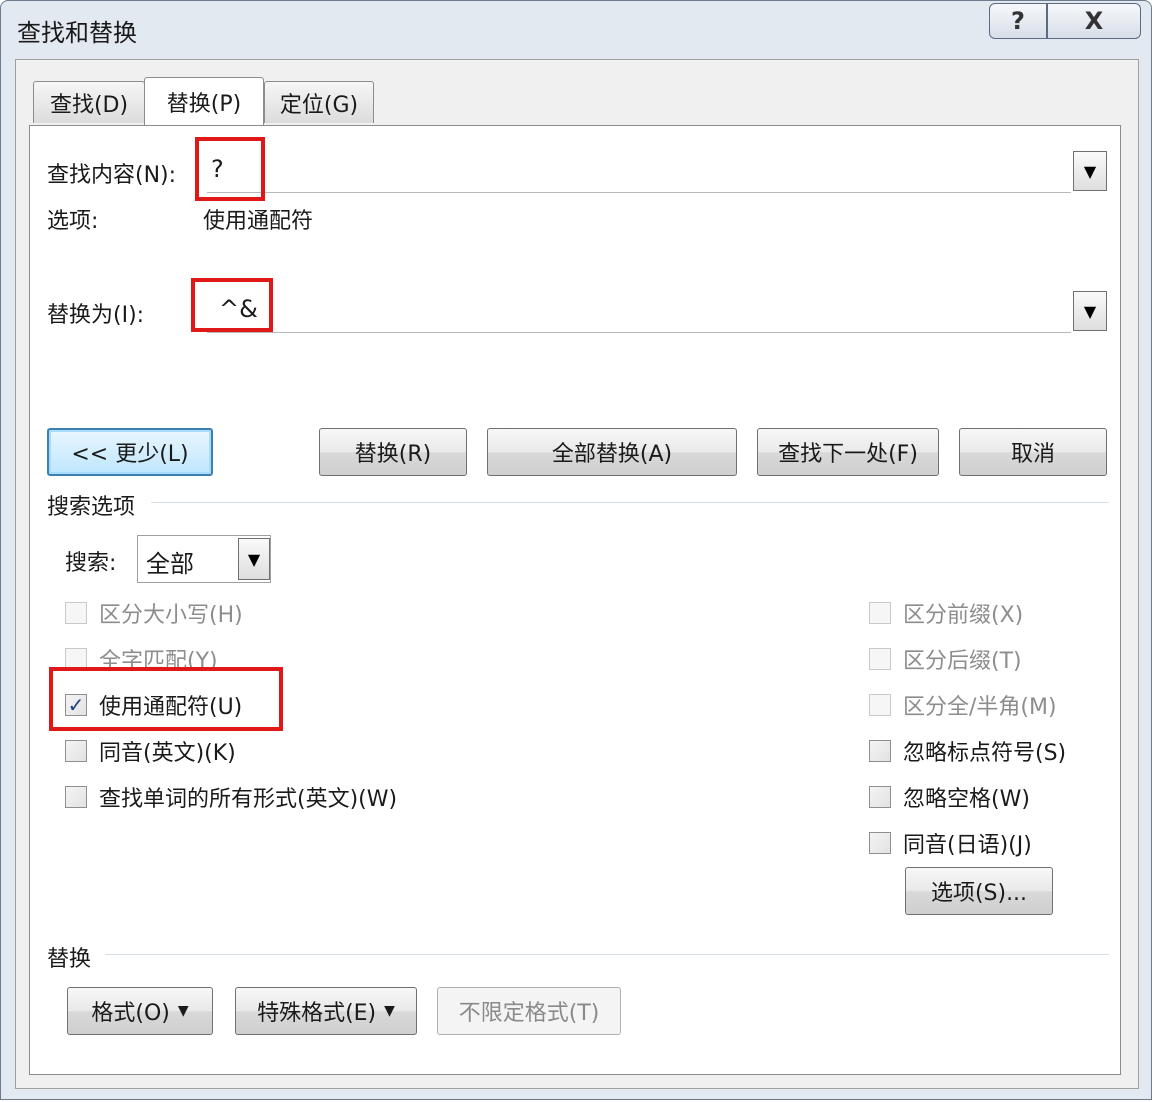  I want to click on checkbox-sounds-like-japanese: 同音(日语)(J), so click(950, 843).